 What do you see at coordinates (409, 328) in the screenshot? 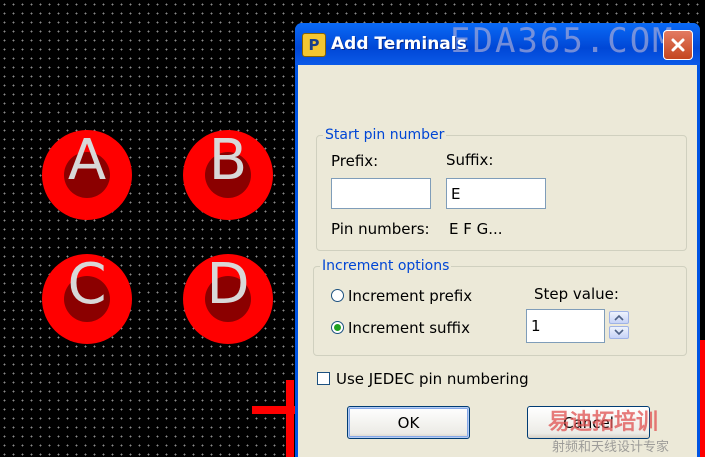
I see `increment-suffix-label: Increment suffix` at bounding box center [409, 328].